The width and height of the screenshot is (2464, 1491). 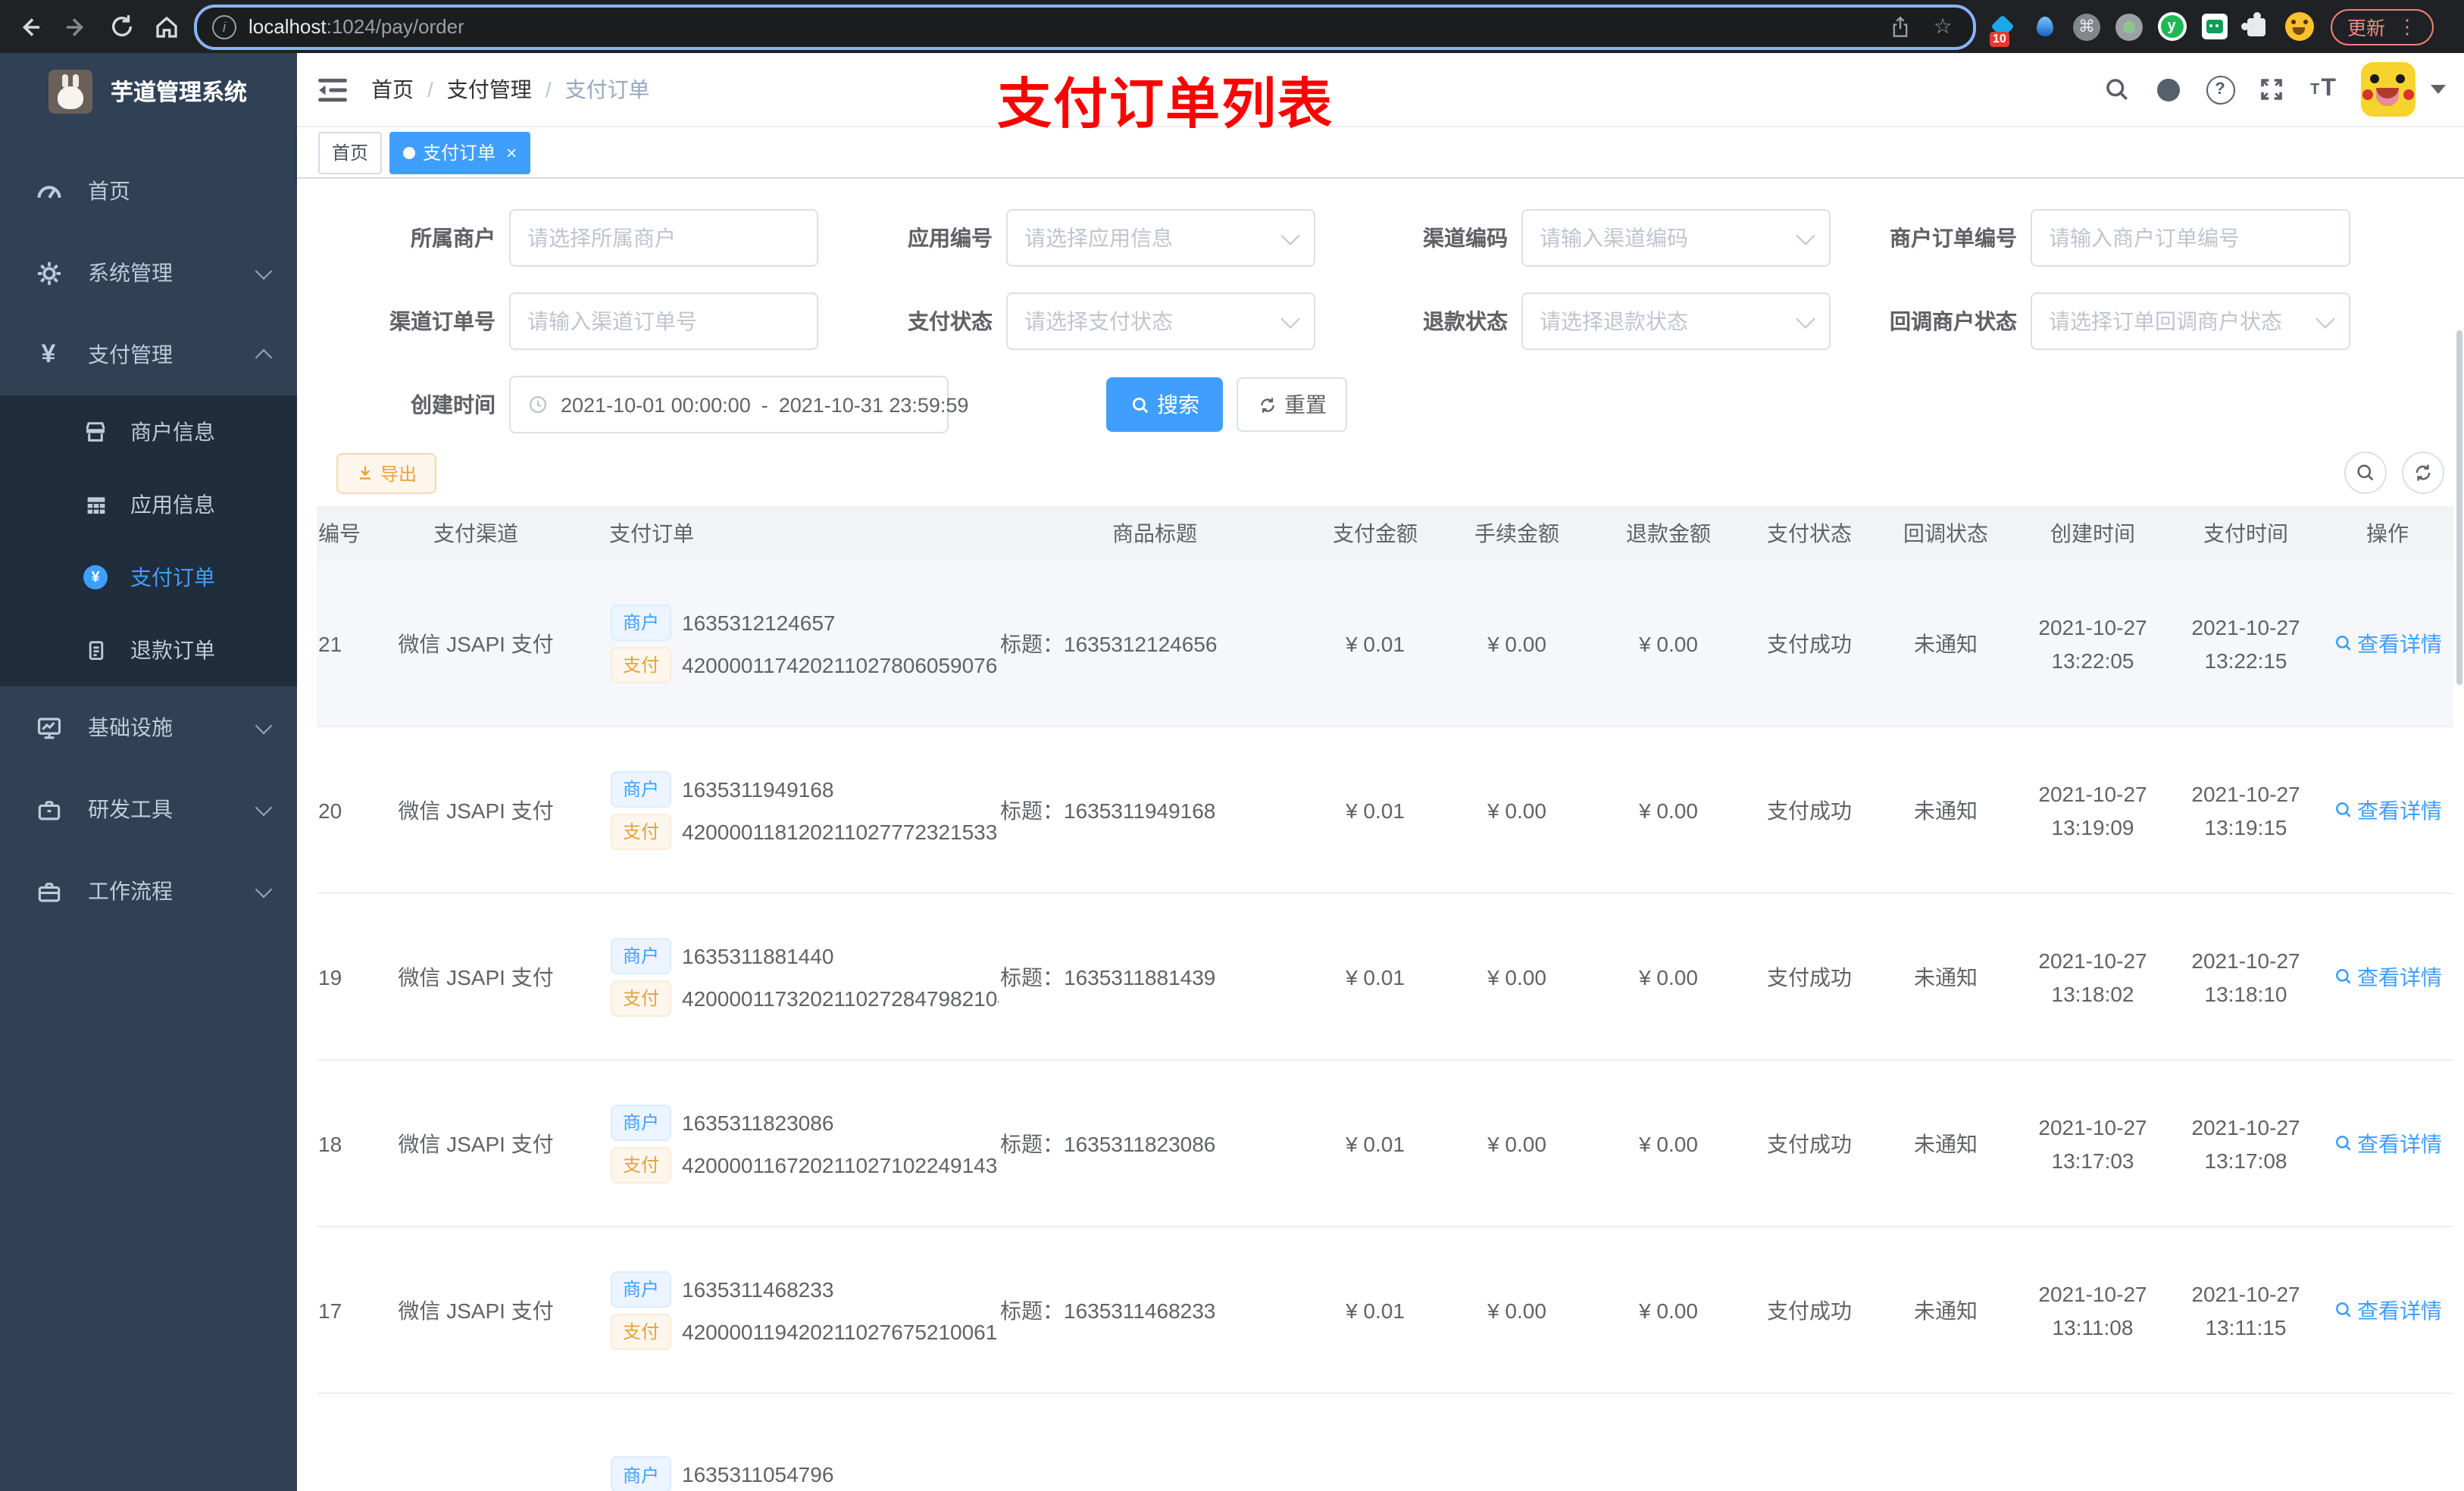 I want to click on refund-status-select, so click(x=1676, y=321).